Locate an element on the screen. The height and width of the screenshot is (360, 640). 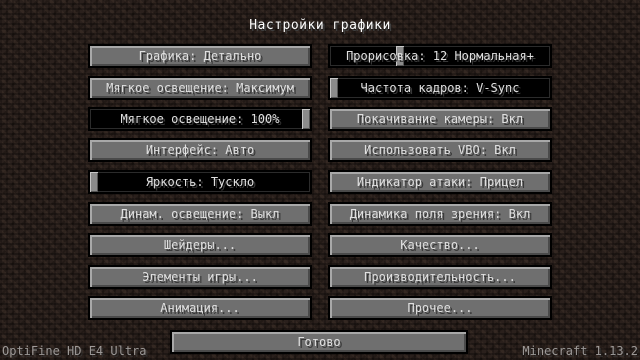
brightness-slider: Яркость: Тускло is located at coordinates (200, 182).